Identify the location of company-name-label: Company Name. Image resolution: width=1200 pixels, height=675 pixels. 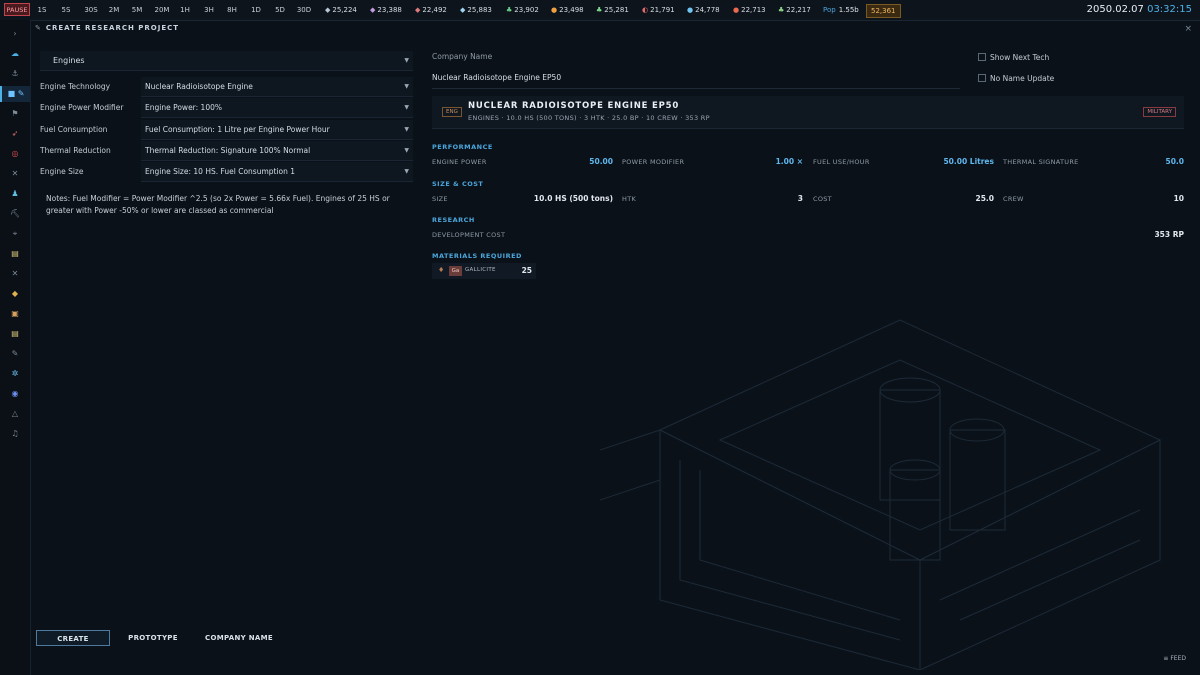
(462, 56).